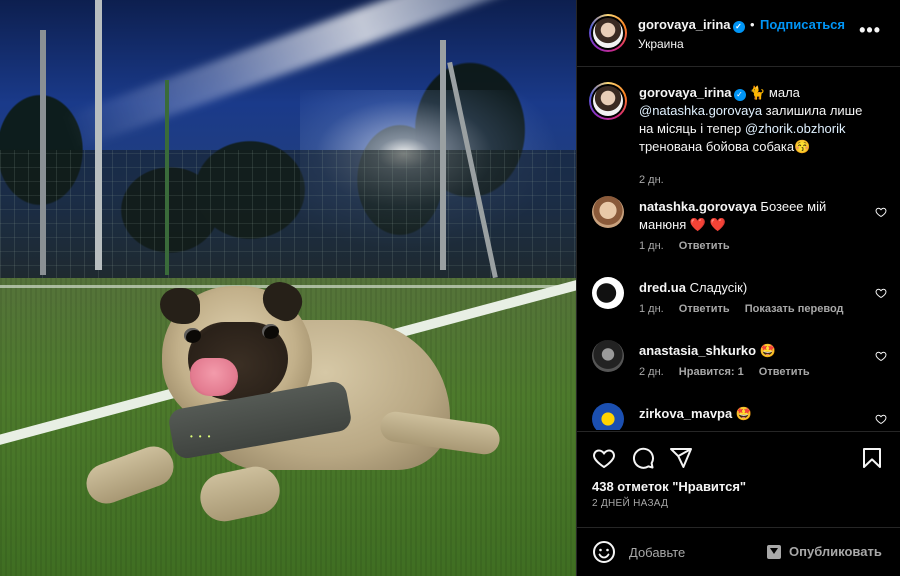  What do you see at coordinates (681, 458) in the screenshot?
I see `share-icon` at bounding box center [681, 458].